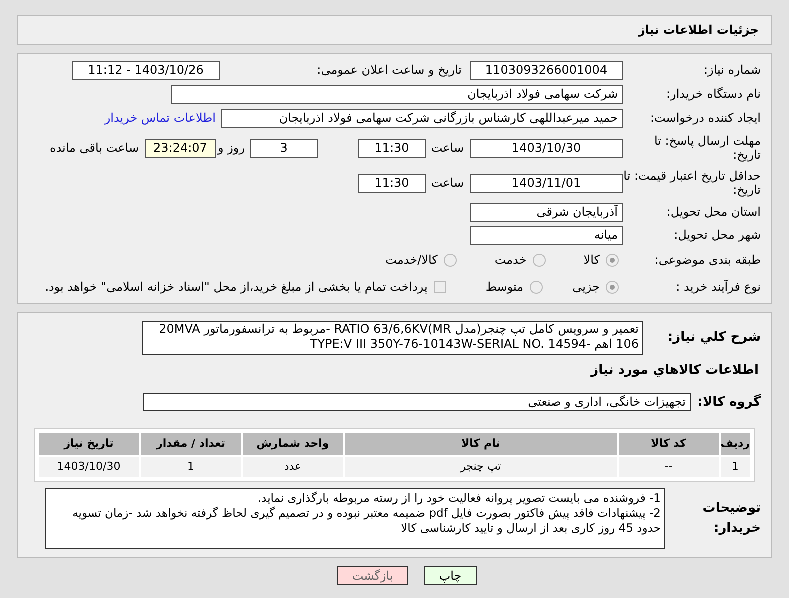 The width and height of the screenshot is (789, 598). I want to click on description-field: تعمیر و سرویس کامل تپ چنجر(مدل RATIO 63/6,6KV(MR -مربوط به ترانسفورماتور 20MVA 106 اهم -TYPE:V III 350Y-76-10143W-SERIAL NO. 14594, so click(392, 338).